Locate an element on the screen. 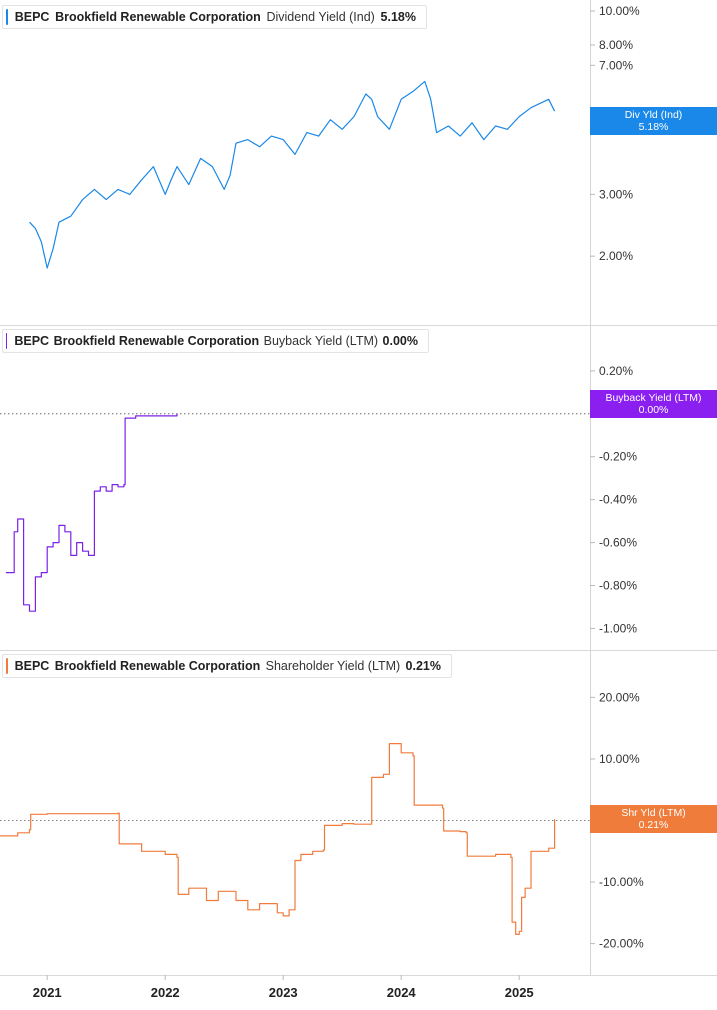 Image resolution: width=717 pixels, height=1010 pixels. legend-buyback-value: 0.00% is located at coordinates (400, 341).